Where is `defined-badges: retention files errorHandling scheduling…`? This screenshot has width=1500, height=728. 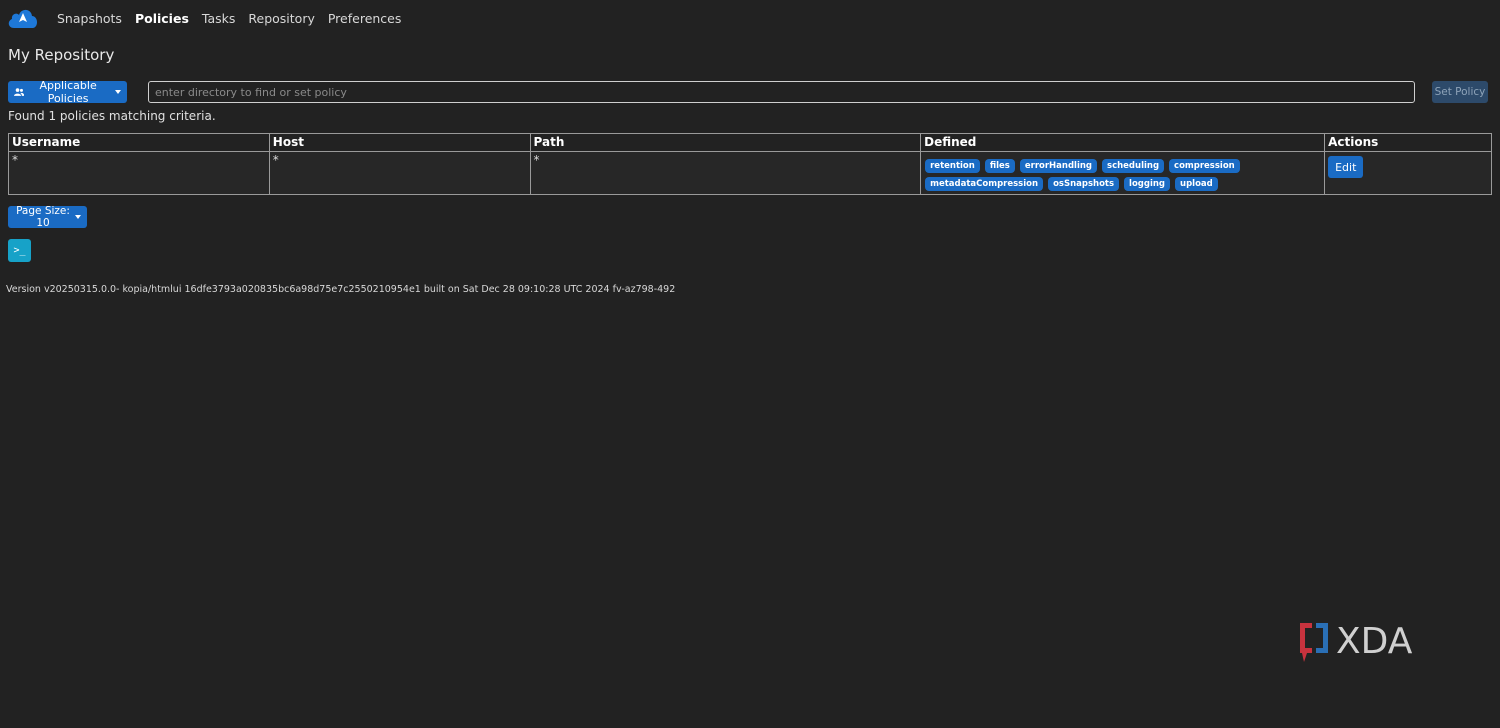 defined-badges: retention files errorHandling scheduling… is located at coordinates (1121, 172).